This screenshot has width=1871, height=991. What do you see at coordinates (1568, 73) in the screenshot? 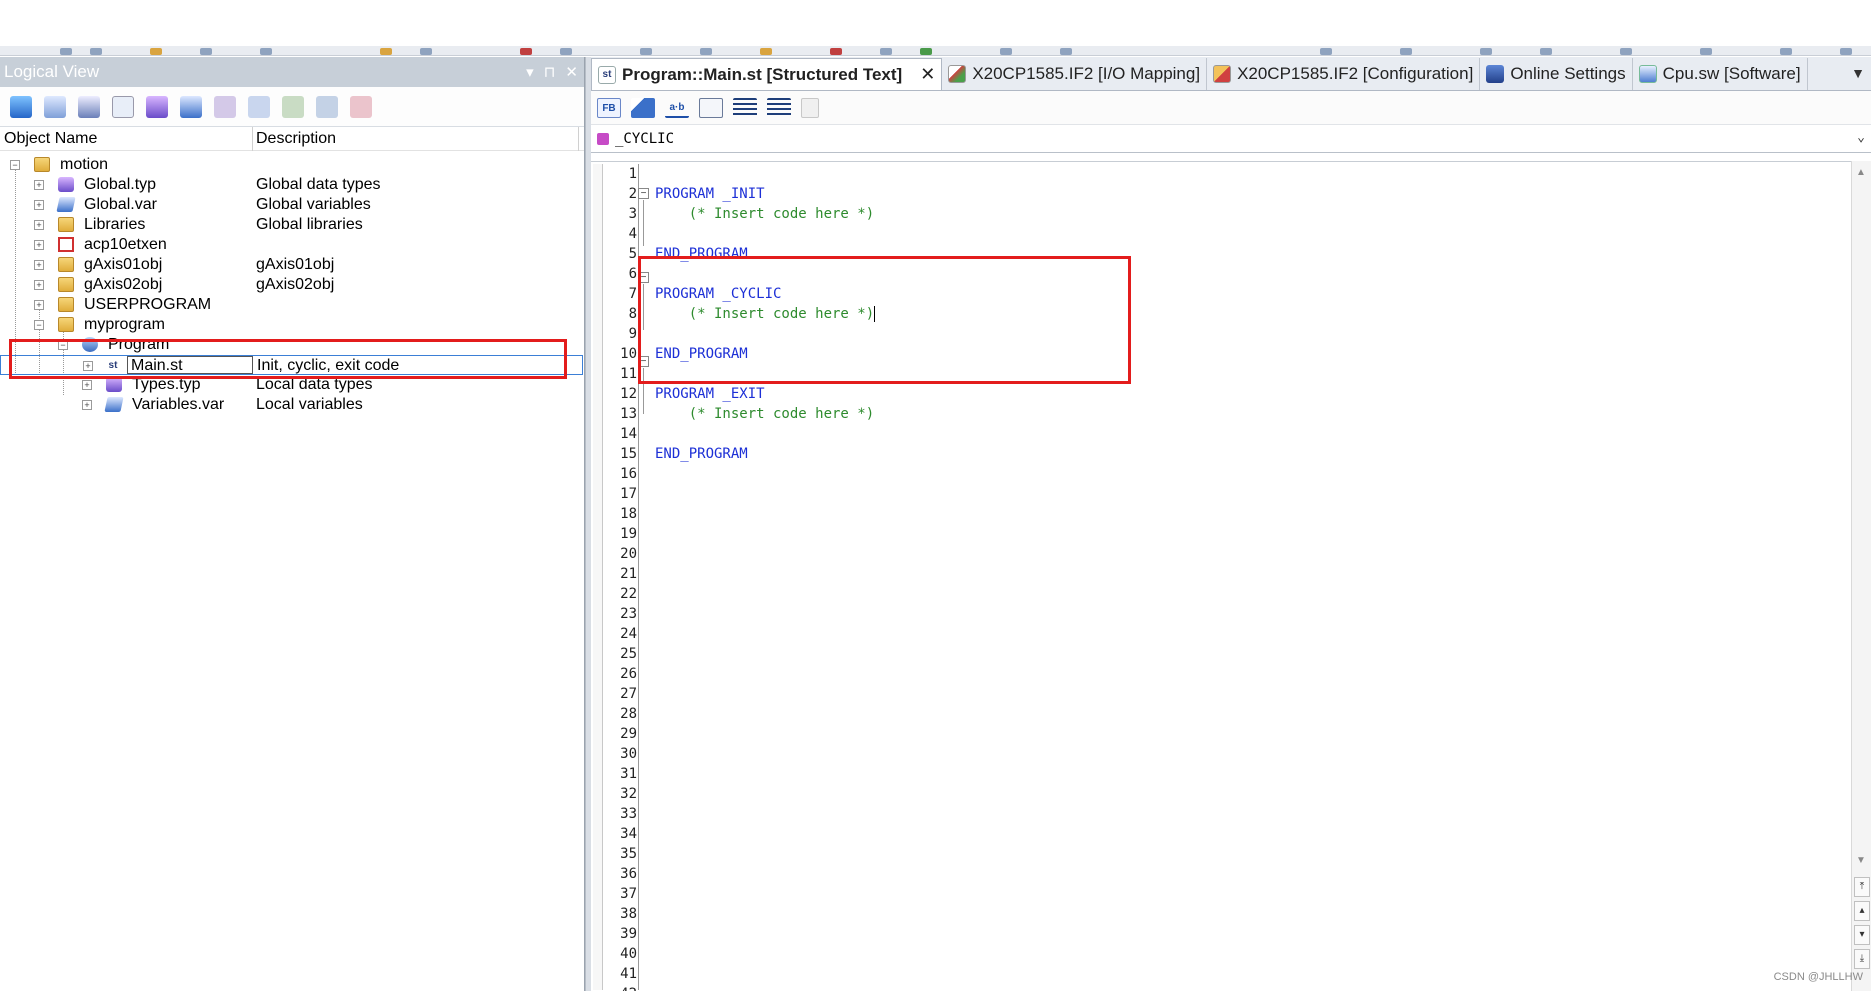
I see `tab-label: Online Settings` at bounding box center [1568, 73].